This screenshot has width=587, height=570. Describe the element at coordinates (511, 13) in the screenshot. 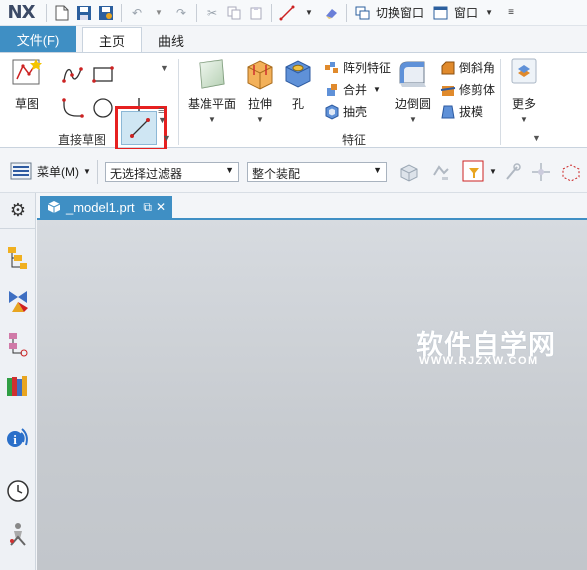

I see `customize-icon: ≡` at that location.